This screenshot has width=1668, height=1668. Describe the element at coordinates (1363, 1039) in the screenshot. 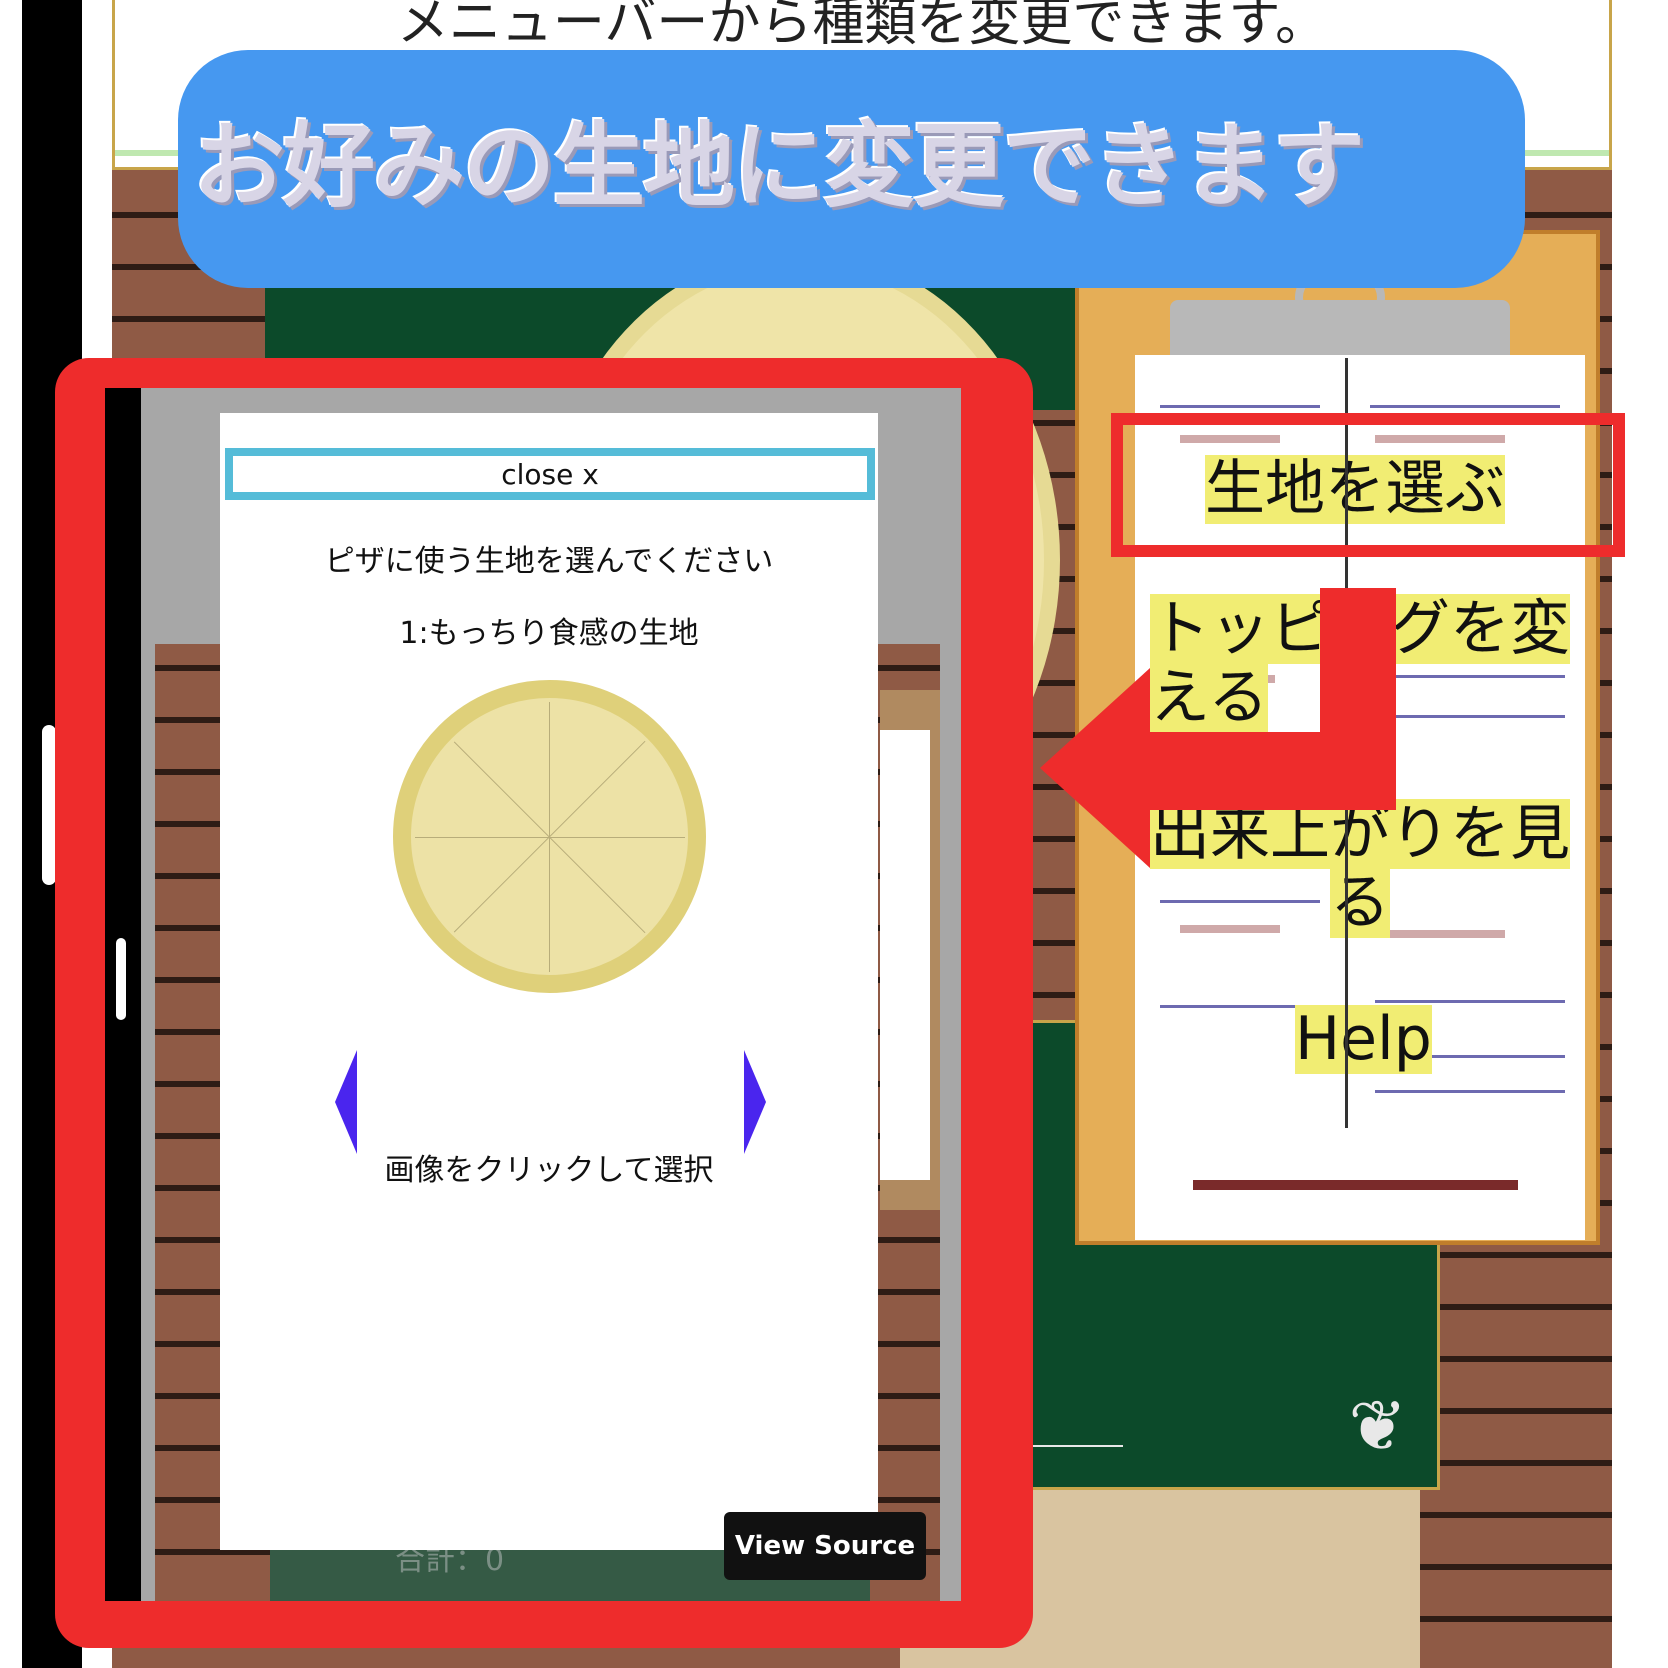

I see `menu-item-help: Help` at that location.